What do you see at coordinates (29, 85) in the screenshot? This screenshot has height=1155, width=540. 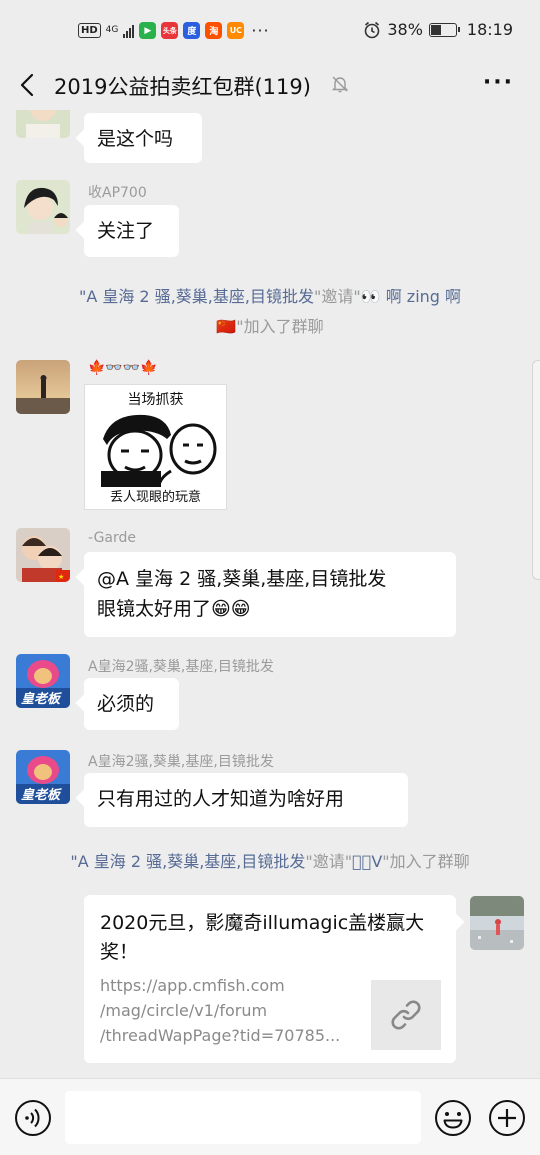 I see `back-icon` at bounding box center [29, 85].